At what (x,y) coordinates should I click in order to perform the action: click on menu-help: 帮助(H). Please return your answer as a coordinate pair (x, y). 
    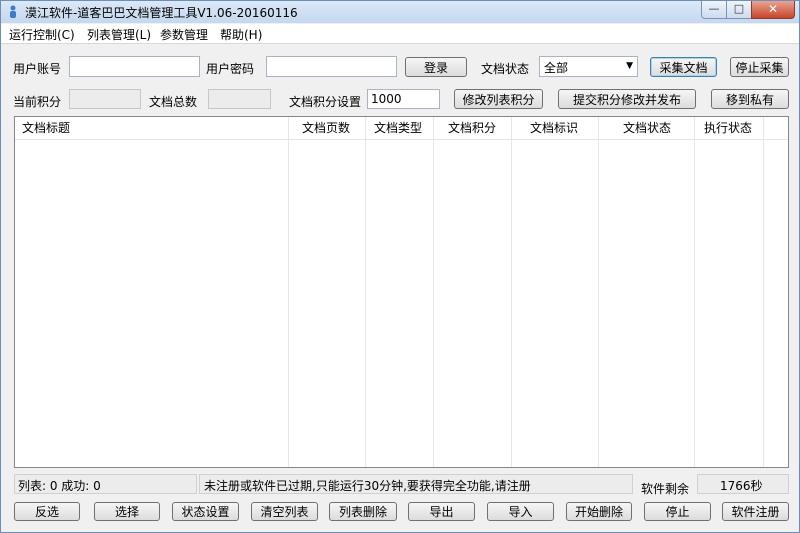
    Looking at the image, I should click on (241, 34).